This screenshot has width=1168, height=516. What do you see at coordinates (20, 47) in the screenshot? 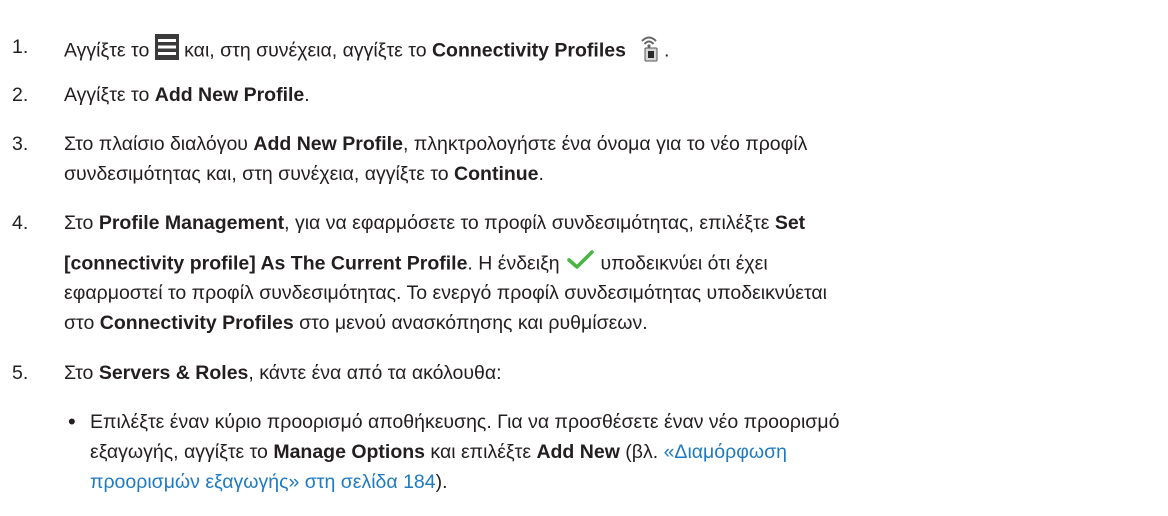
I see `step-number: 1.` at bounding box center [20, 47].